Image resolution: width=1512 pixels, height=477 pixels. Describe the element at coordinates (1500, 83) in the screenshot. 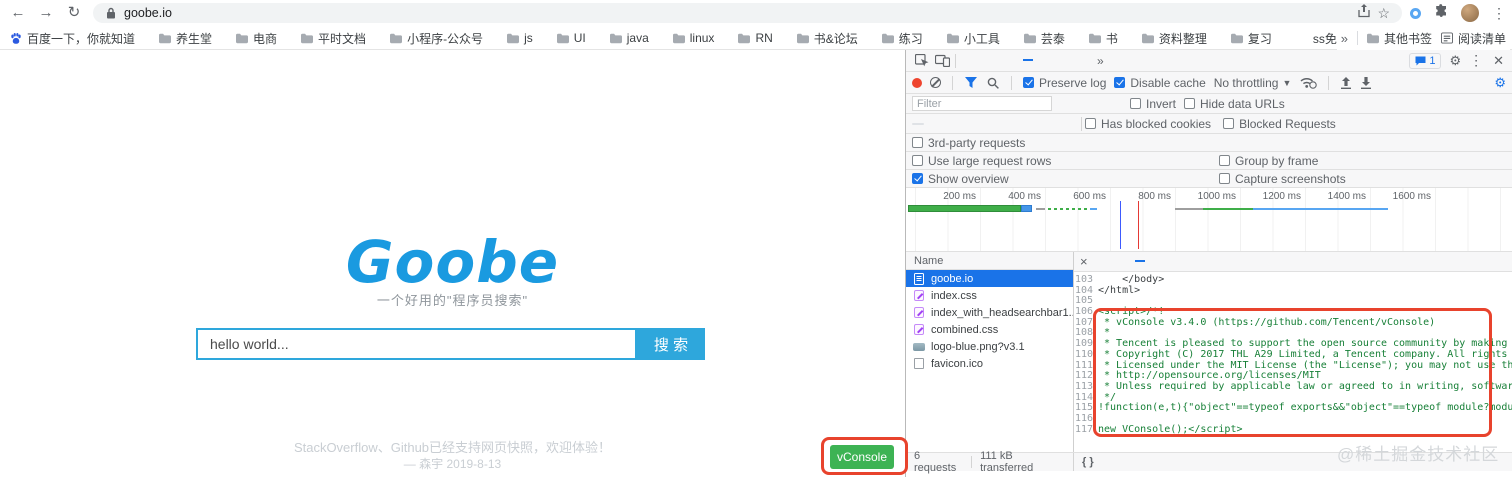

I see `network-settings-icon: ⚙` at that location.